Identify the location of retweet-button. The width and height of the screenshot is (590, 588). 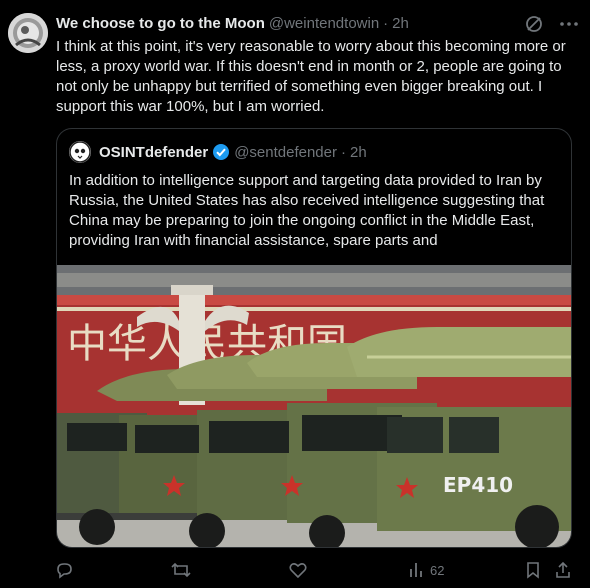
(181, 570).